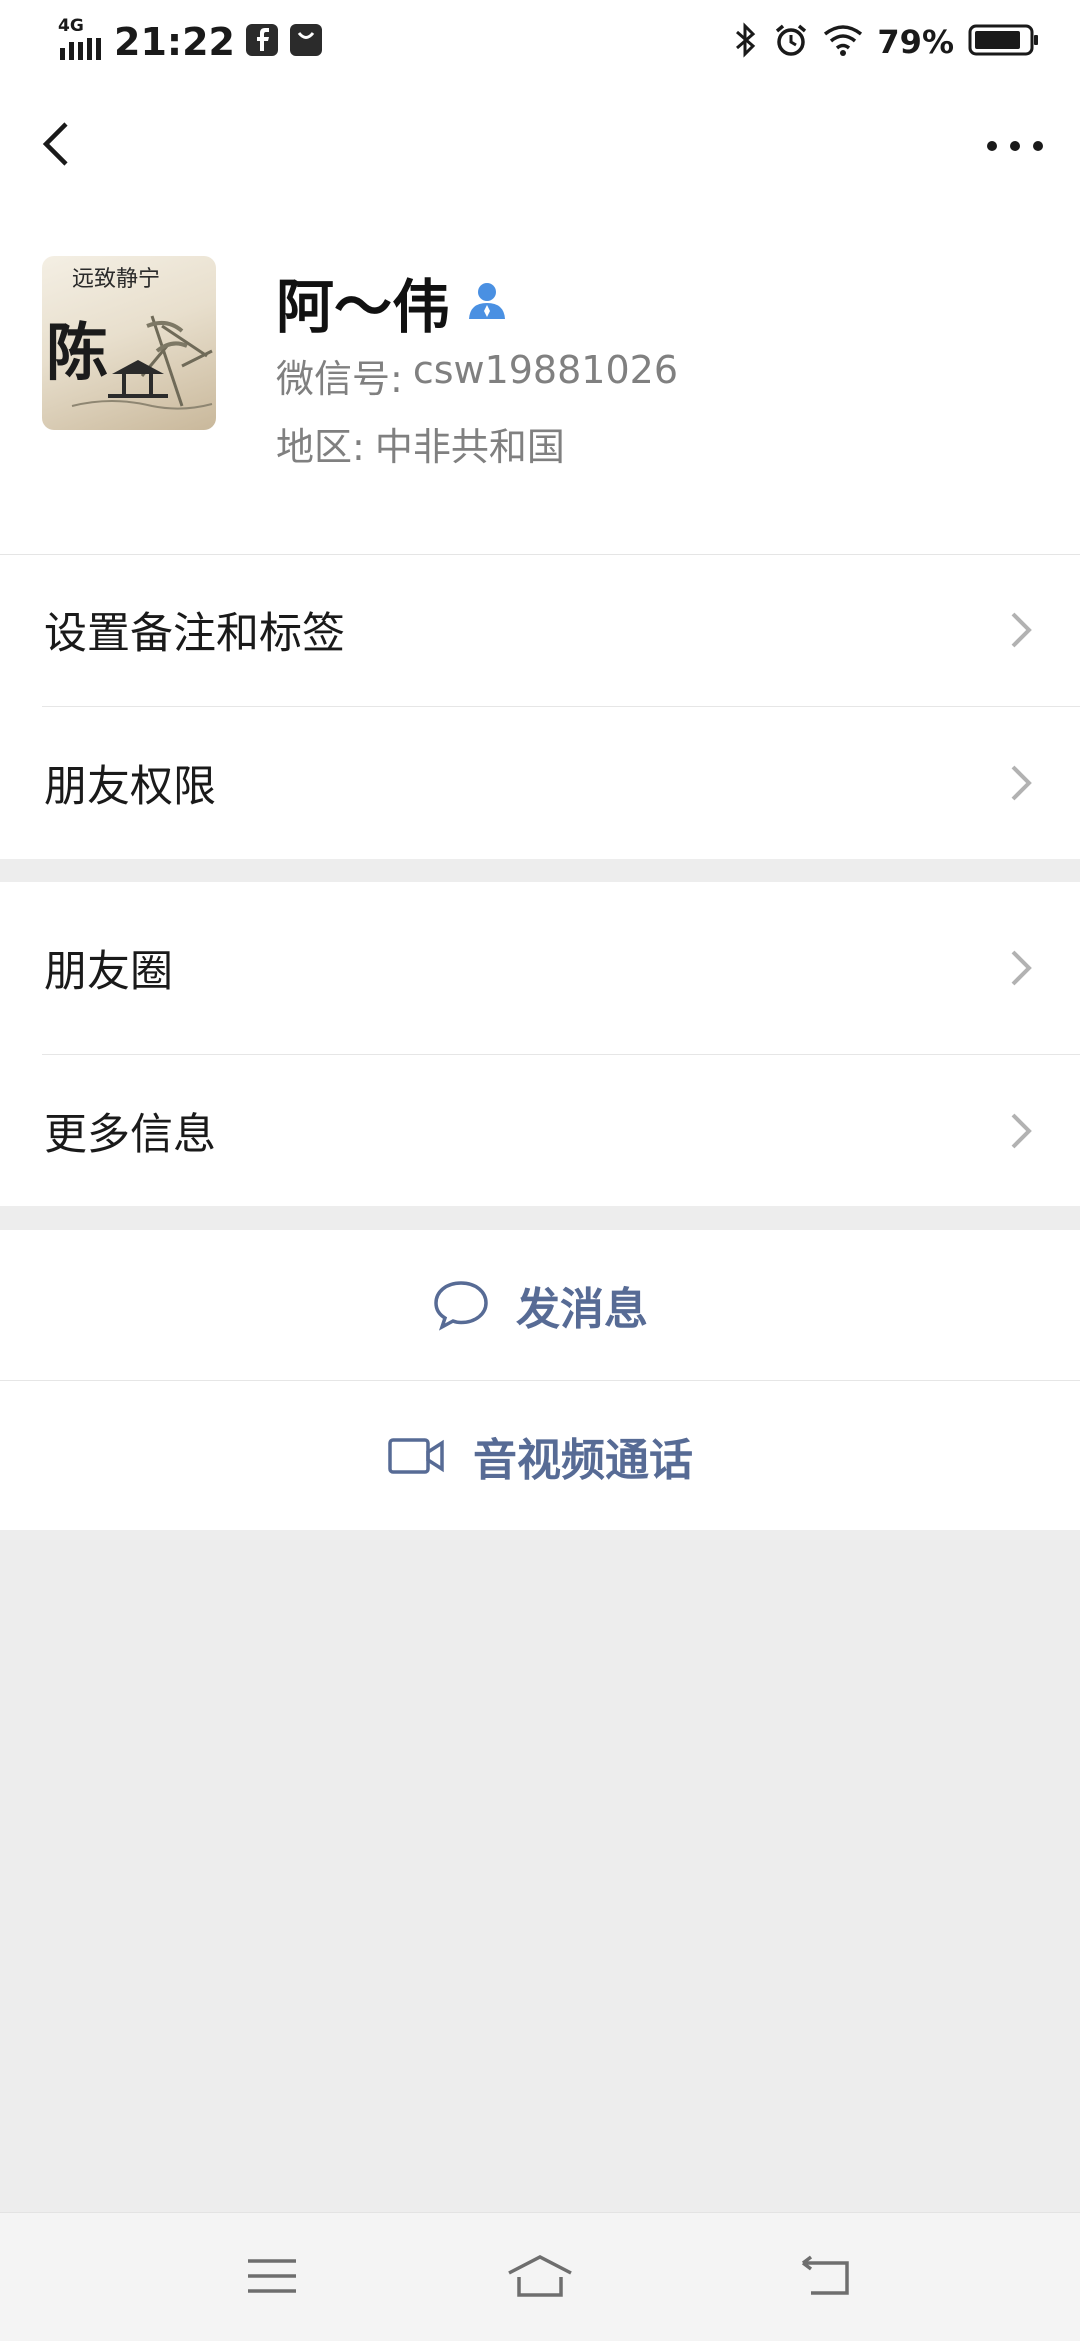  I want to click on menu-item-friend-permissions: 朋友权限, so click(540, 783).